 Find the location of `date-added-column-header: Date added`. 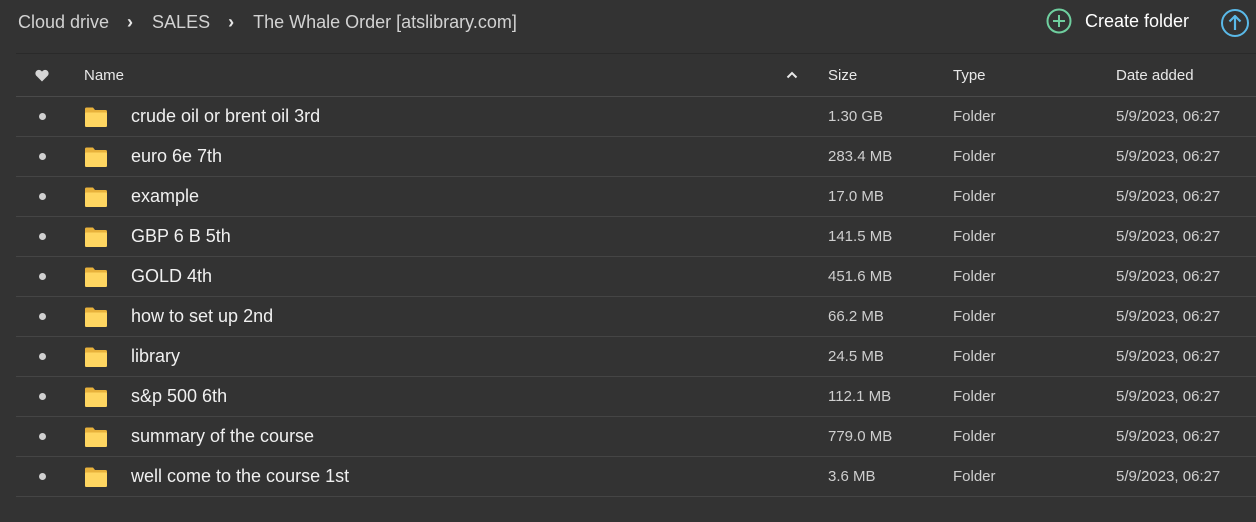

date-added-column-header: Date added is located at coordinates (1155, 75).